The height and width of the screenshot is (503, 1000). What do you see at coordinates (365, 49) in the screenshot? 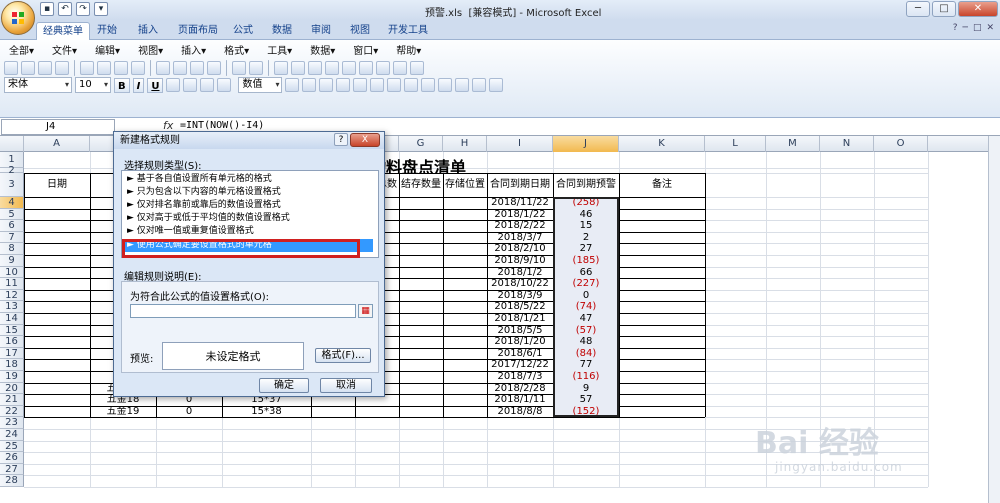
I see `menu-window: 窗口▾` at bounding box center [365, 49].